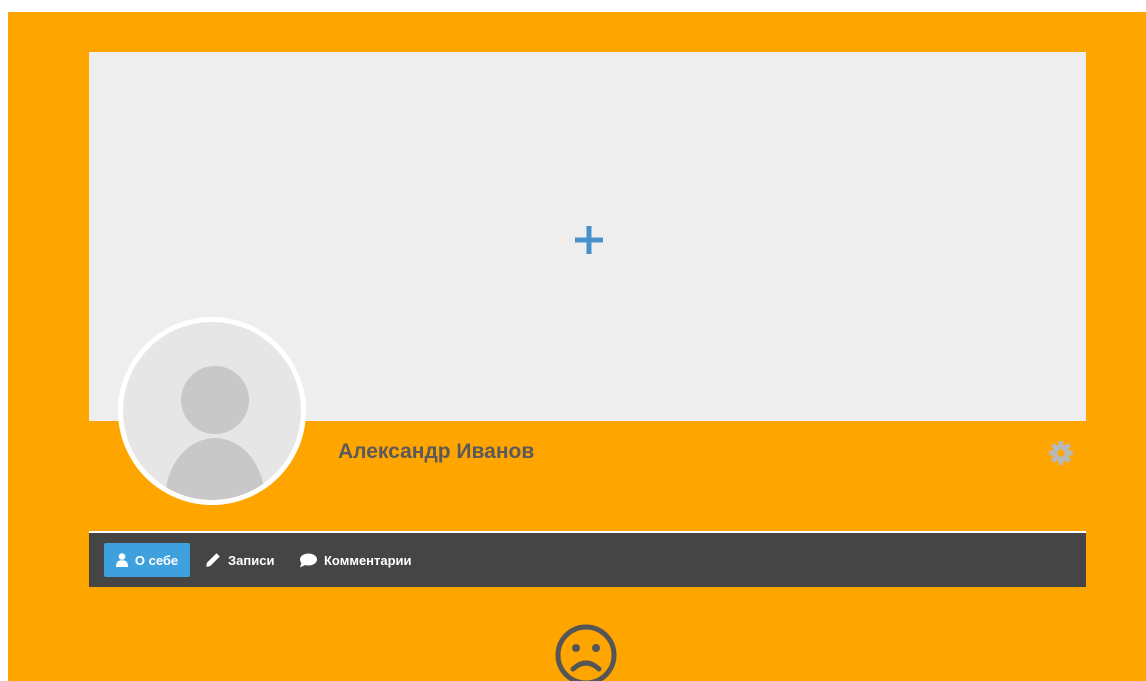  What do you see at coordinates (121, 560) in the screenshot?
I see `user-icon` at bounding box center [121, 560].